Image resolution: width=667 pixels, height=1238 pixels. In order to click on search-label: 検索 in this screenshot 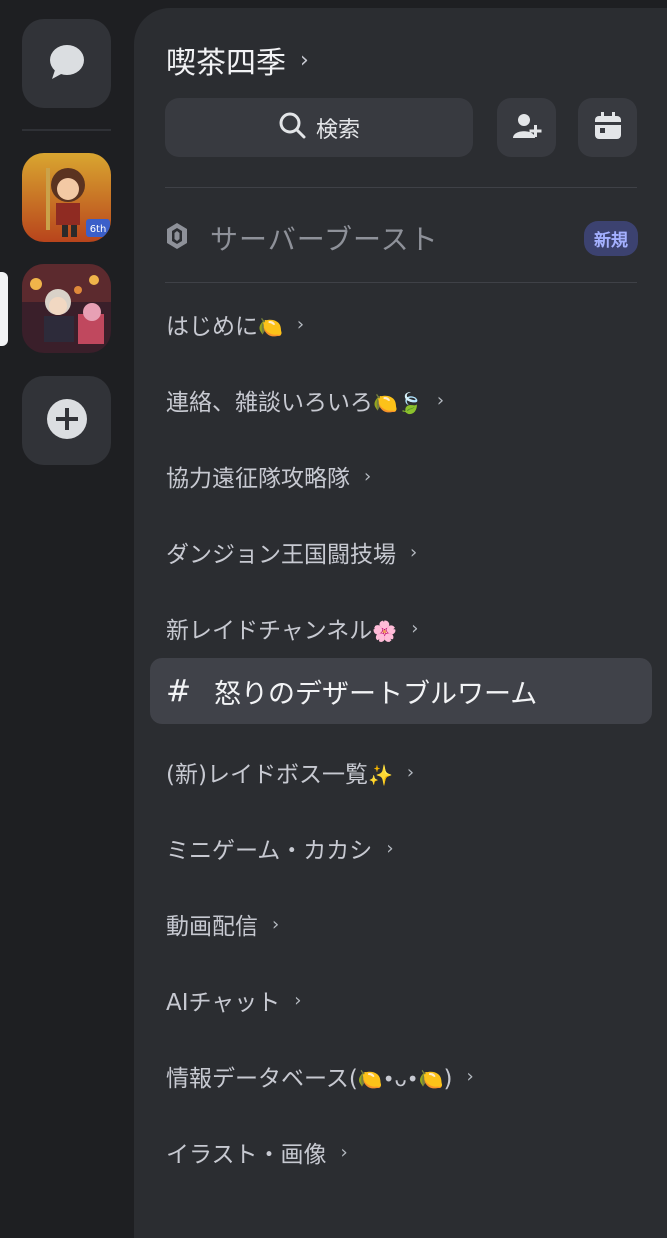, I will do `click(337, 130)`.